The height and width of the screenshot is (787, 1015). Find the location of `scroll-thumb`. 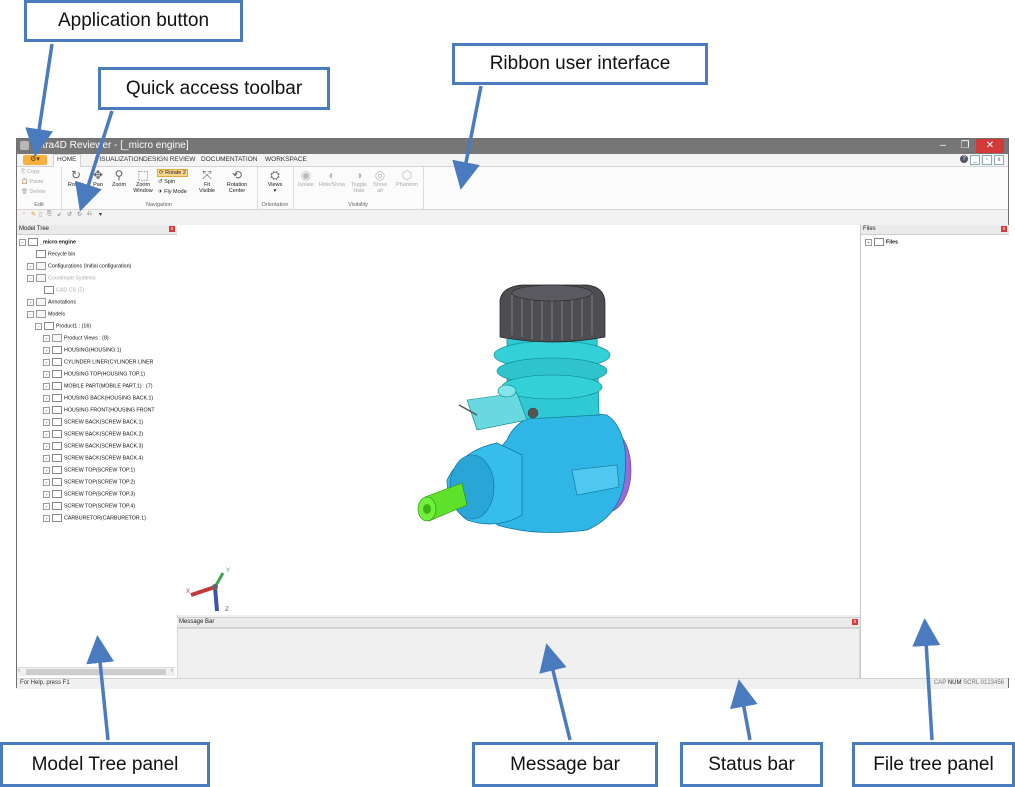

scroll-thumb is located at coordinates (96, 672).